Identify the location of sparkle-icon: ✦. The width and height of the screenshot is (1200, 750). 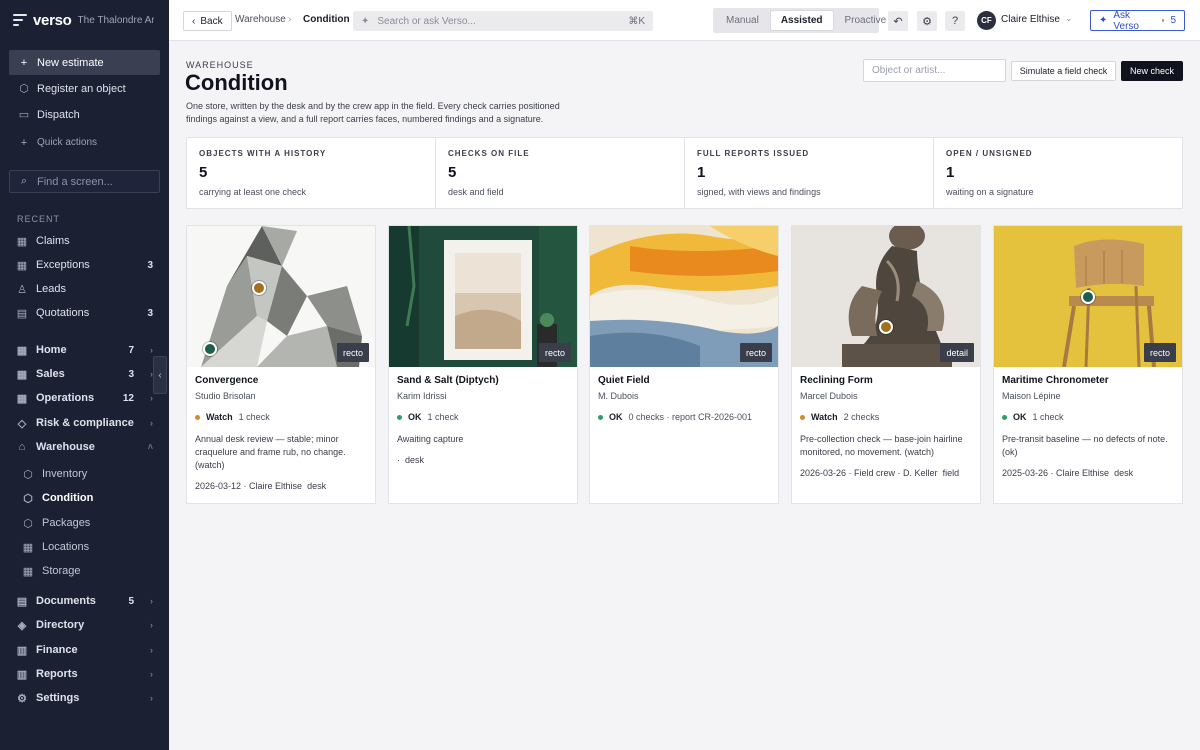
(1103, 20).